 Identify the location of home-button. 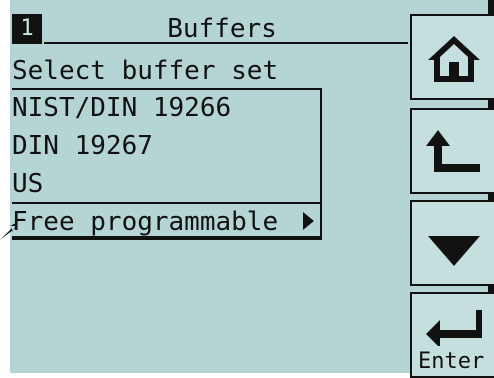
(452, 57).